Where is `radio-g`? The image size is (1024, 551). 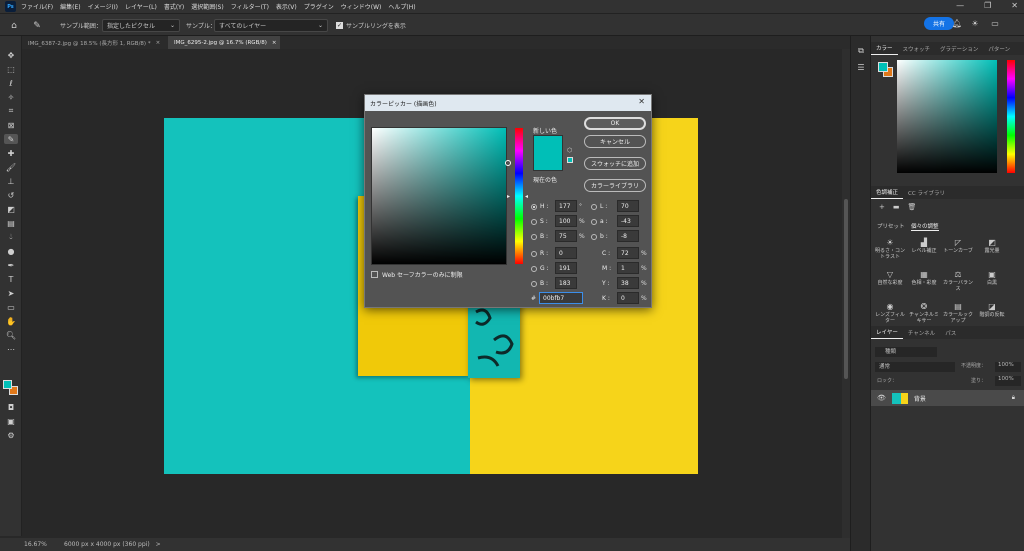
radio-g is located at coordinates (534, 269).